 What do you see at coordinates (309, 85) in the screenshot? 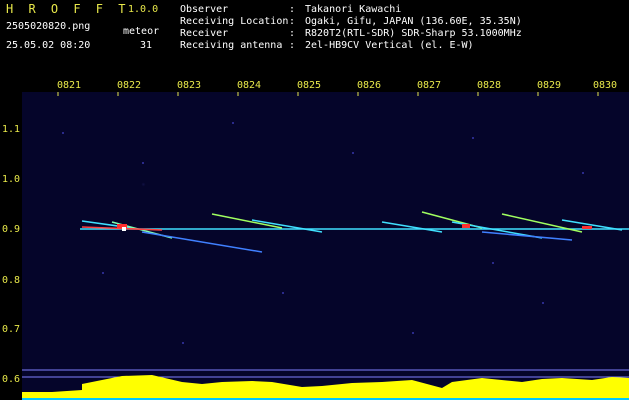
I see `time-tick: 0825` at bounding box center [309, 85].